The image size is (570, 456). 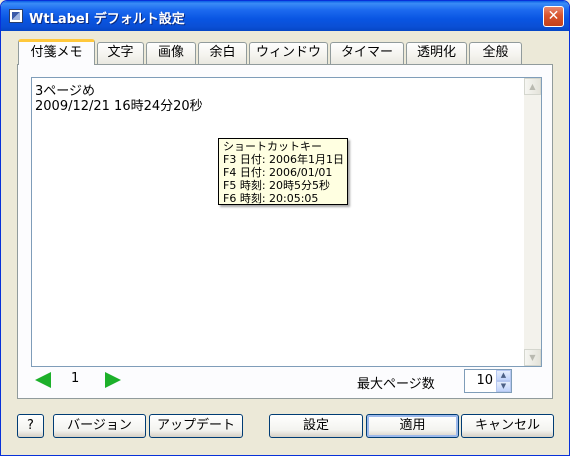 What do you see at coordinates (99, 426) in the screenshot?
I see `version-button: バージョン` at bounding box center [99, 426].